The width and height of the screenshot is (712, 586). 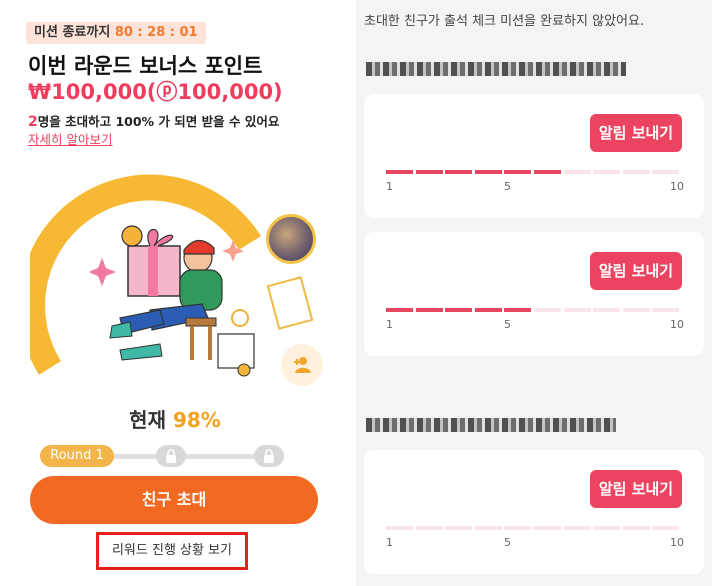 What do you see at coordinates (147, 420) in the screenshot?
I see `progress-label: 현재` at bounding box center [147, 420].